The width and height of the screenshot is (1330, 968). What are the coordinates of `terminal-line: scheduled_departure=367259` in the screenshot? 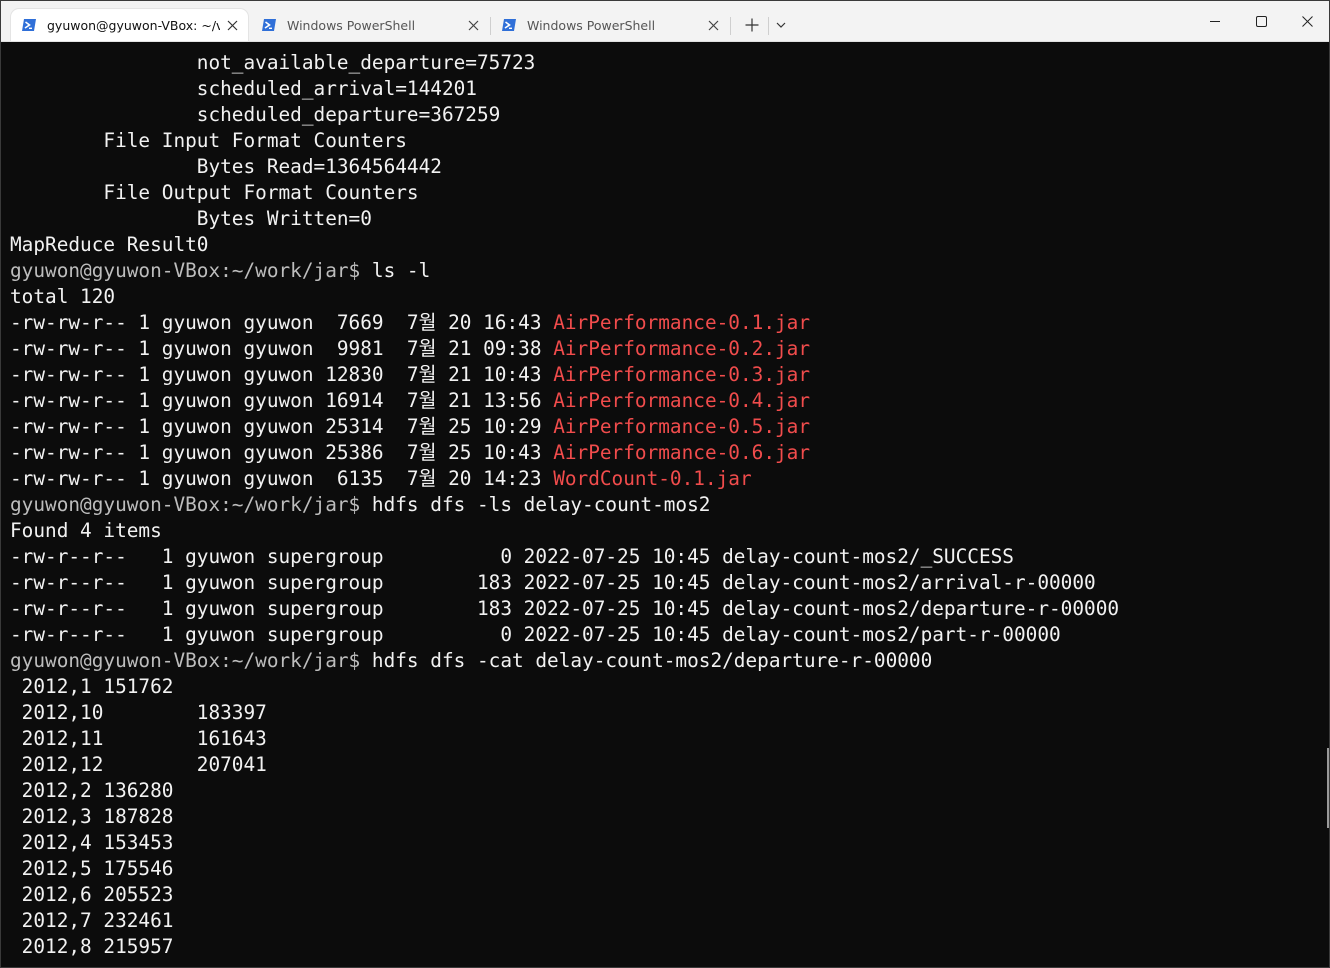 It's located at (255, 115).